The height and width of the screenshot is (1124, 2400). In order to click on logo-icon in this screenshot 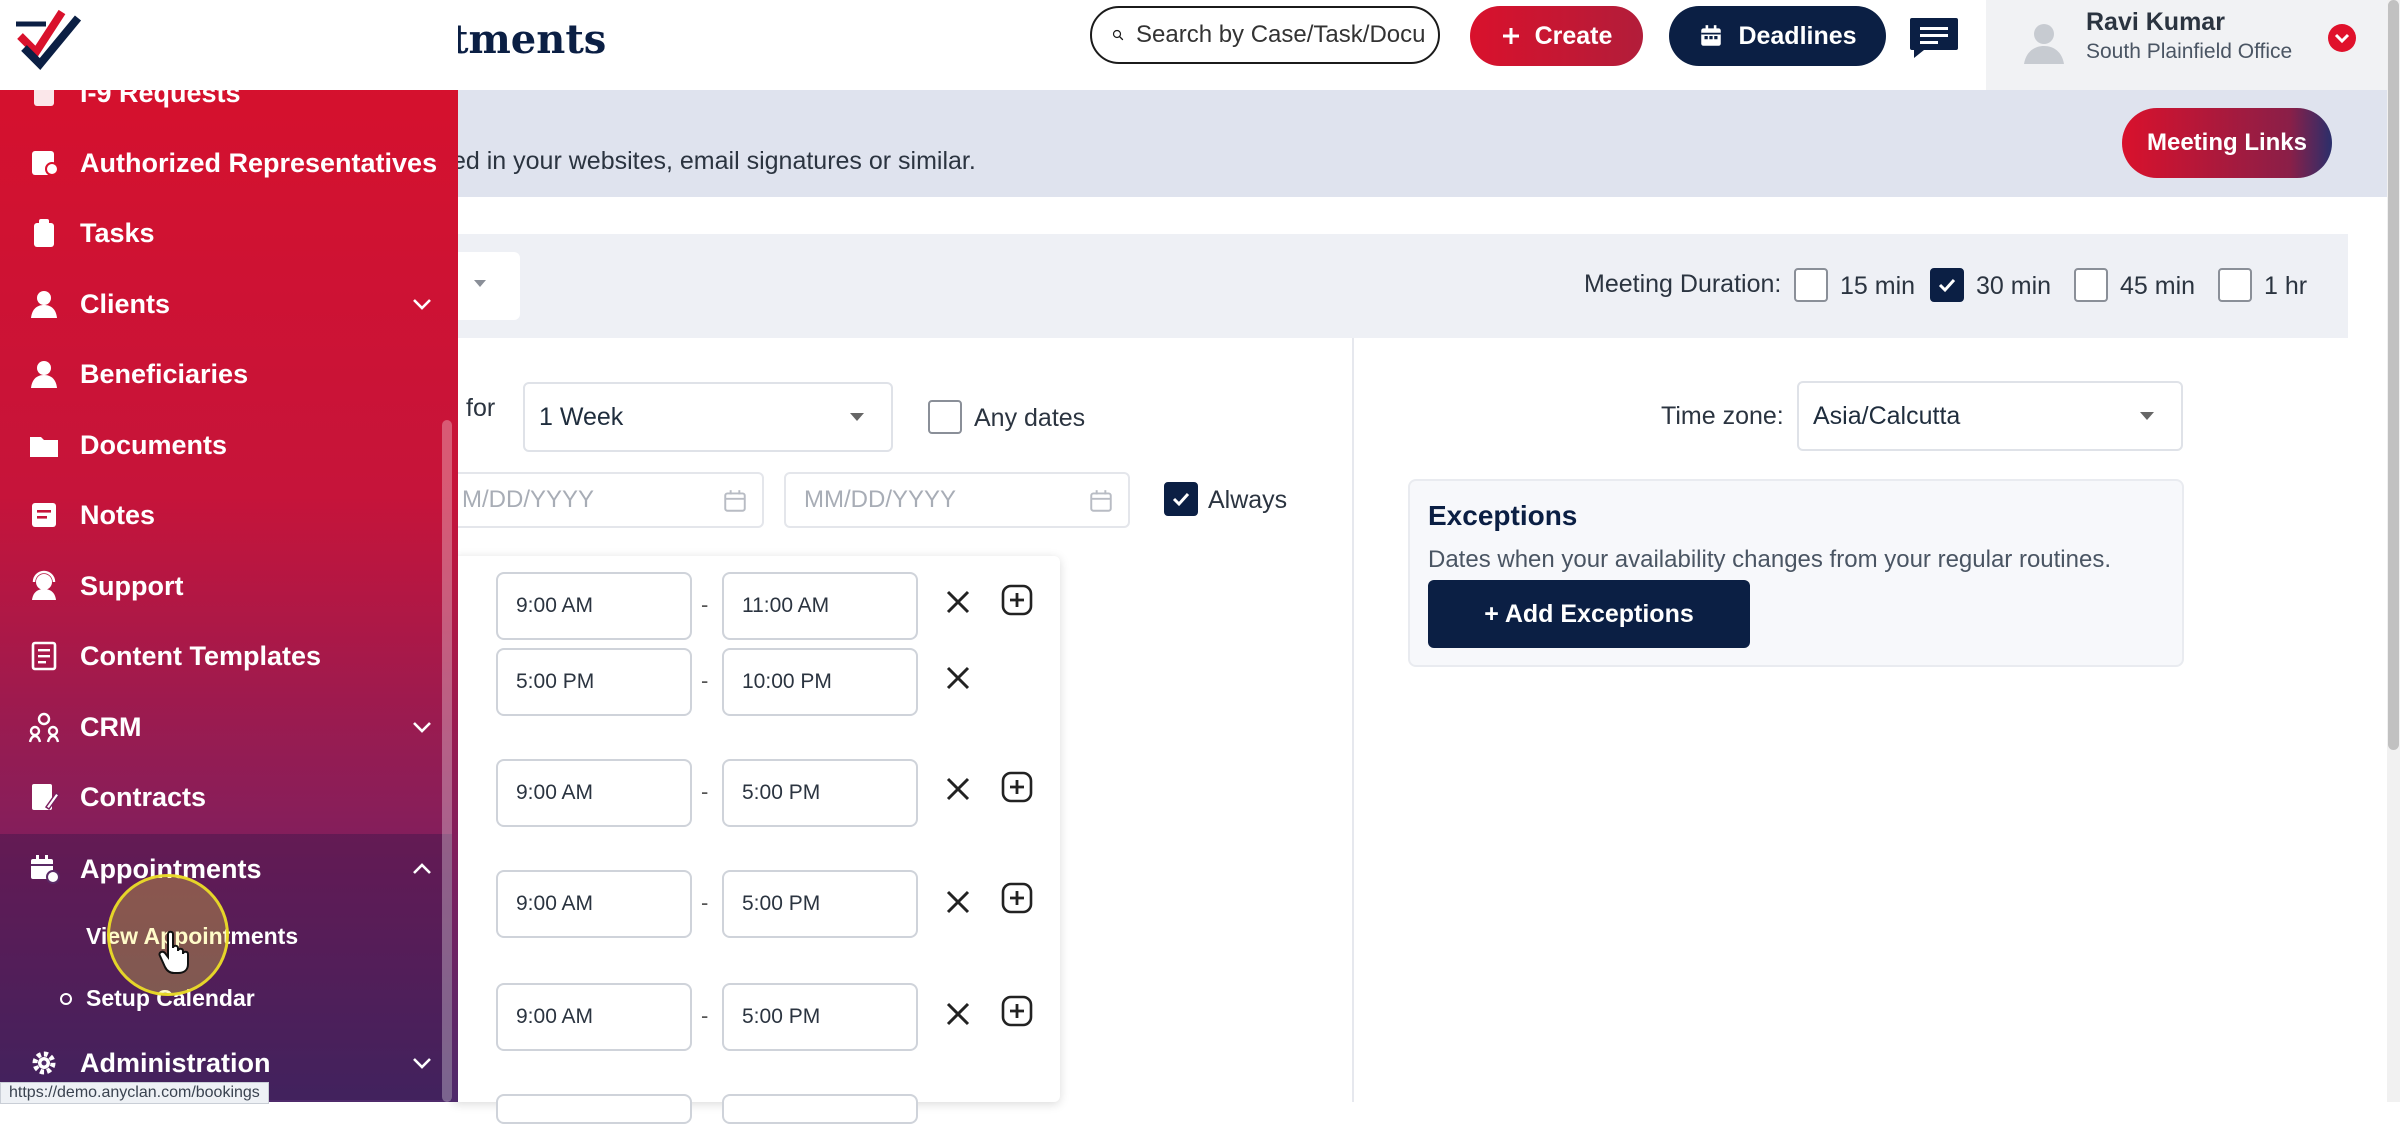, I will do `click(52, 40)`.